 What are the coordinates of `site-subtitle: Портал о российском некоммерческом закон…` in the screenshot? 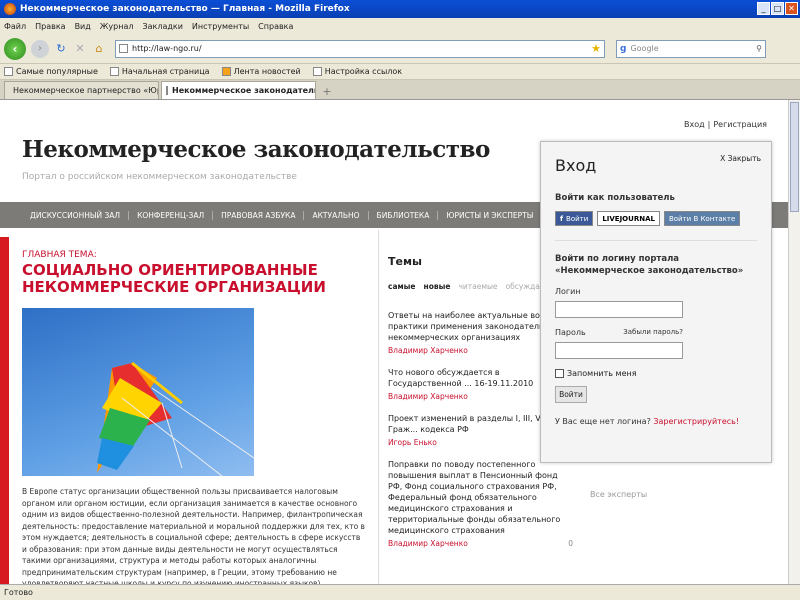 It's located at (159, 177).